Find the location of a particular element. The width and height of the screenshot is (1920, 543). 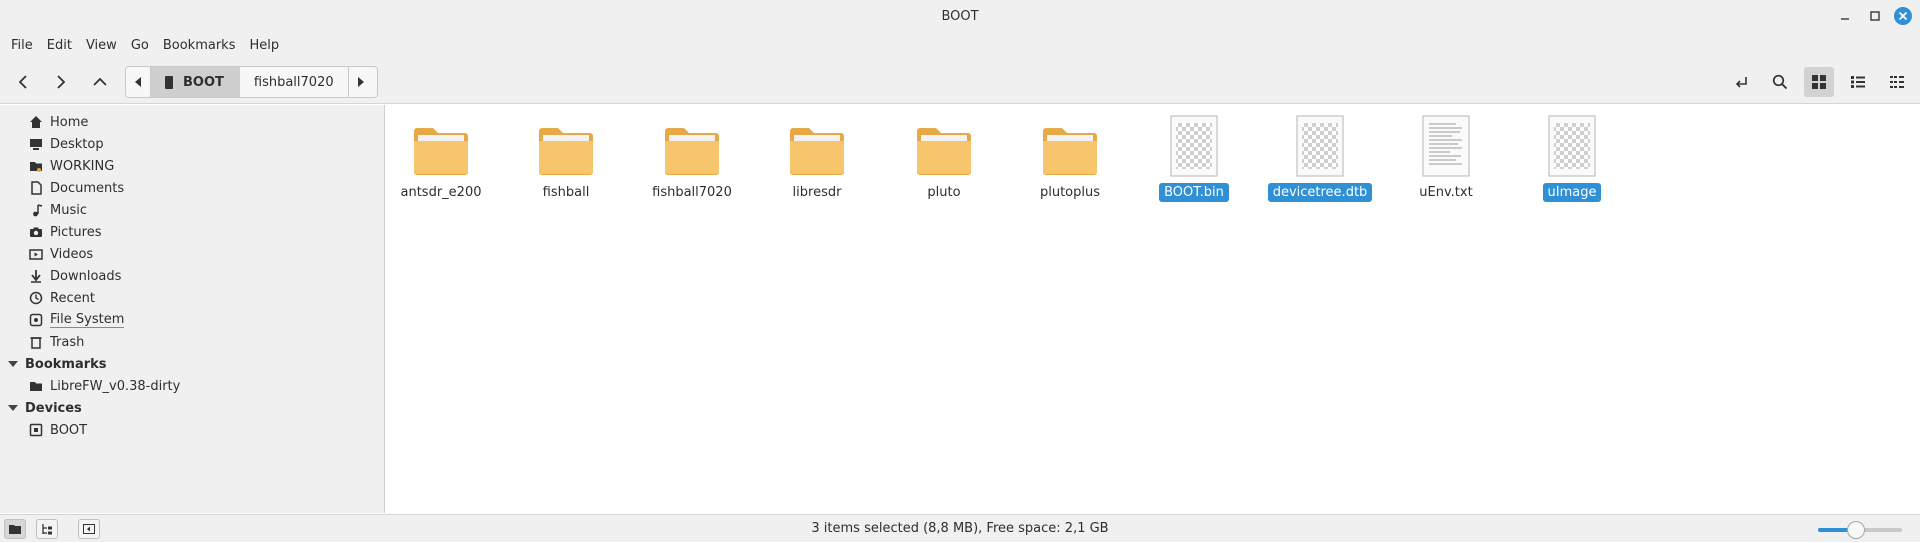

close-icon is located at coordinates (1903, 16).